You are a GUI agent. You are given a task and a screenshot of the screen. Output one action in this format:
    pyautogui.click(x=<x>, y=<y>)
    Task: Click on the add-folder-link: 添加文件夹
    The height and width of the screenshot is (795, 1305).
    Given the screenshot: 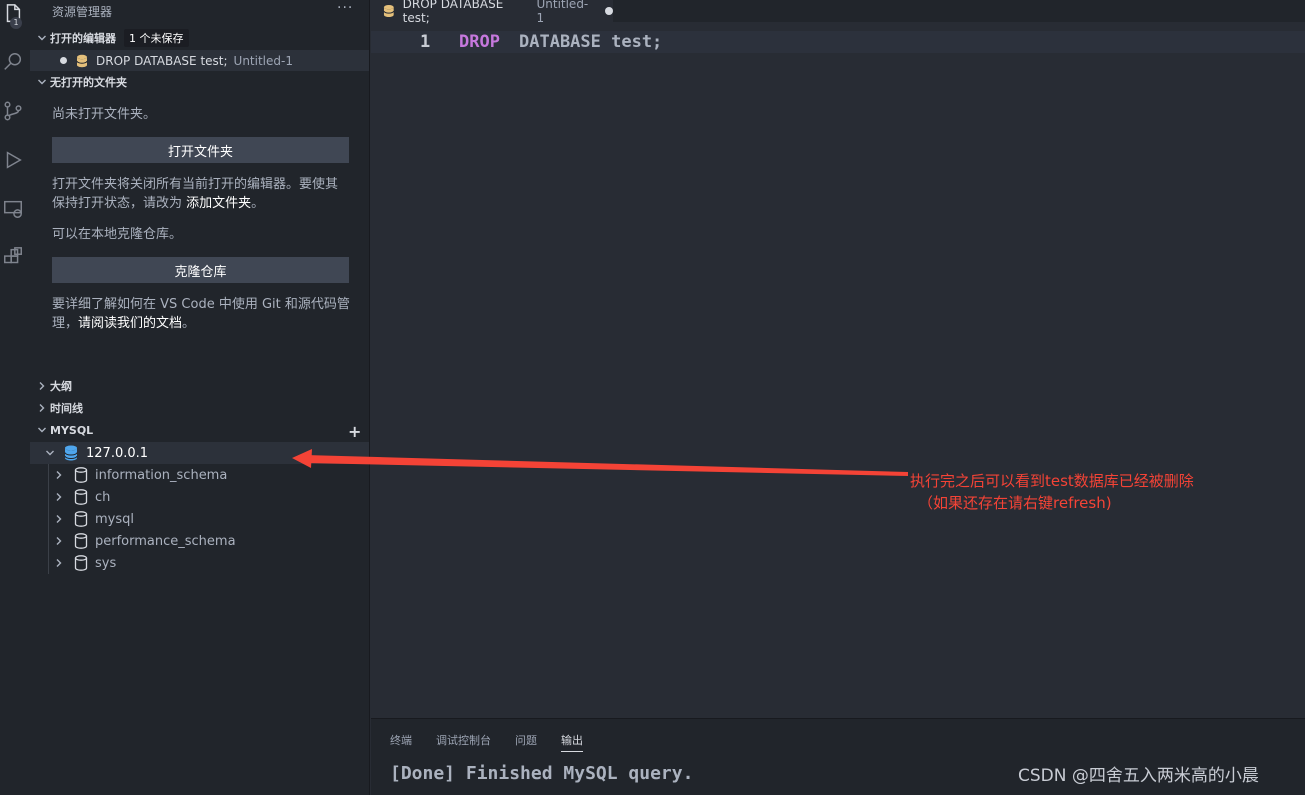 What is the action you would take?
    pyautogui.click(x=218, y=203)
    